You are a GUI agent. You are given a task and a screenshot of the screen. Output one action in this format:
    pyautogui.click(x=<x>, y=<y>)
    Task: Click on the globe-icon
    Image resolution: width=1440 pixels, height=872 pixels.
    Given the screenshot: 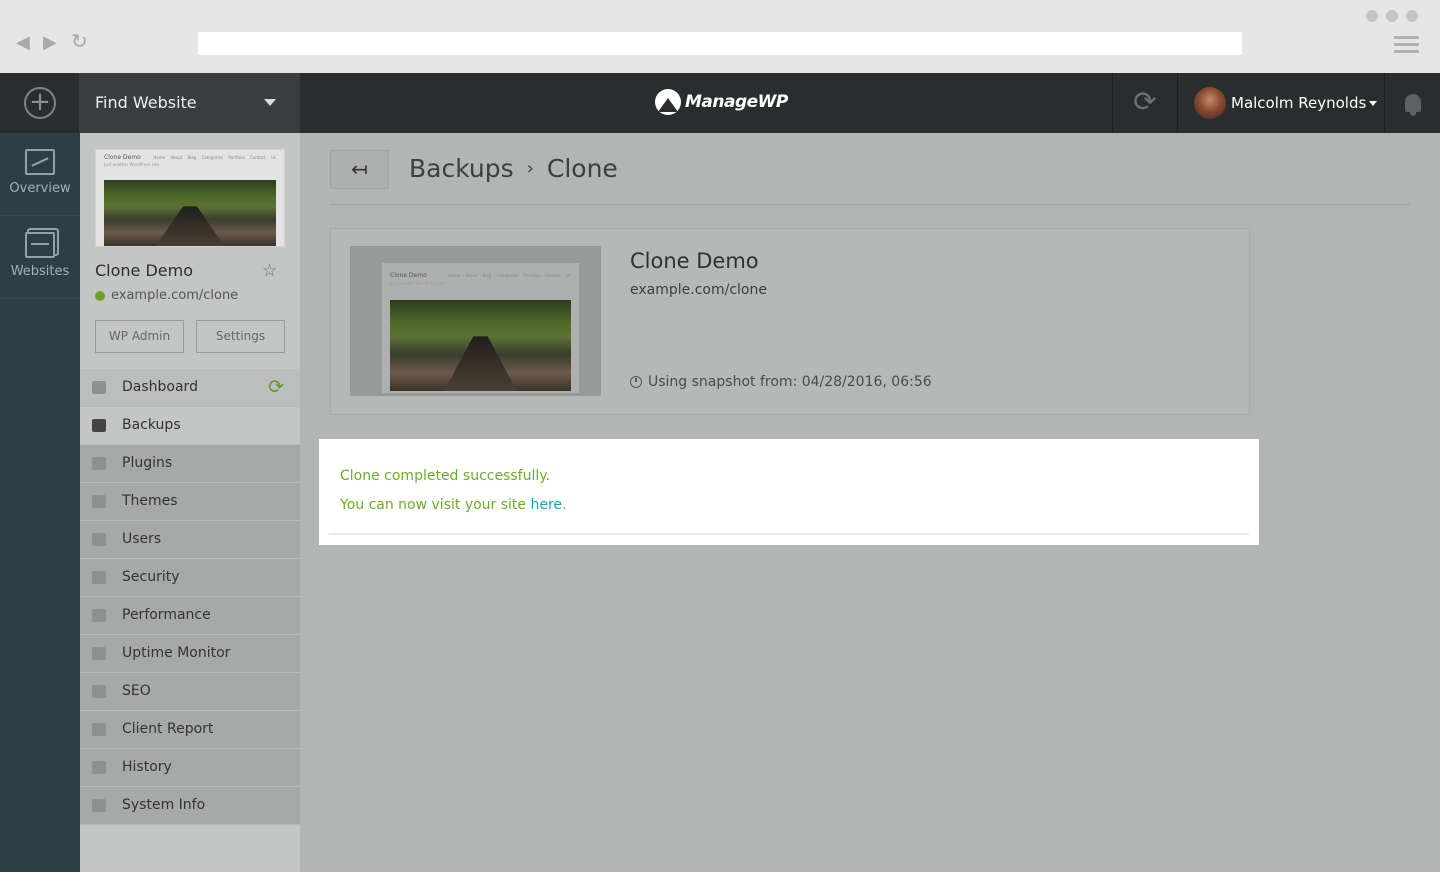 What is the action you would take?
    pyautogui.click(x=100, y=295)
    